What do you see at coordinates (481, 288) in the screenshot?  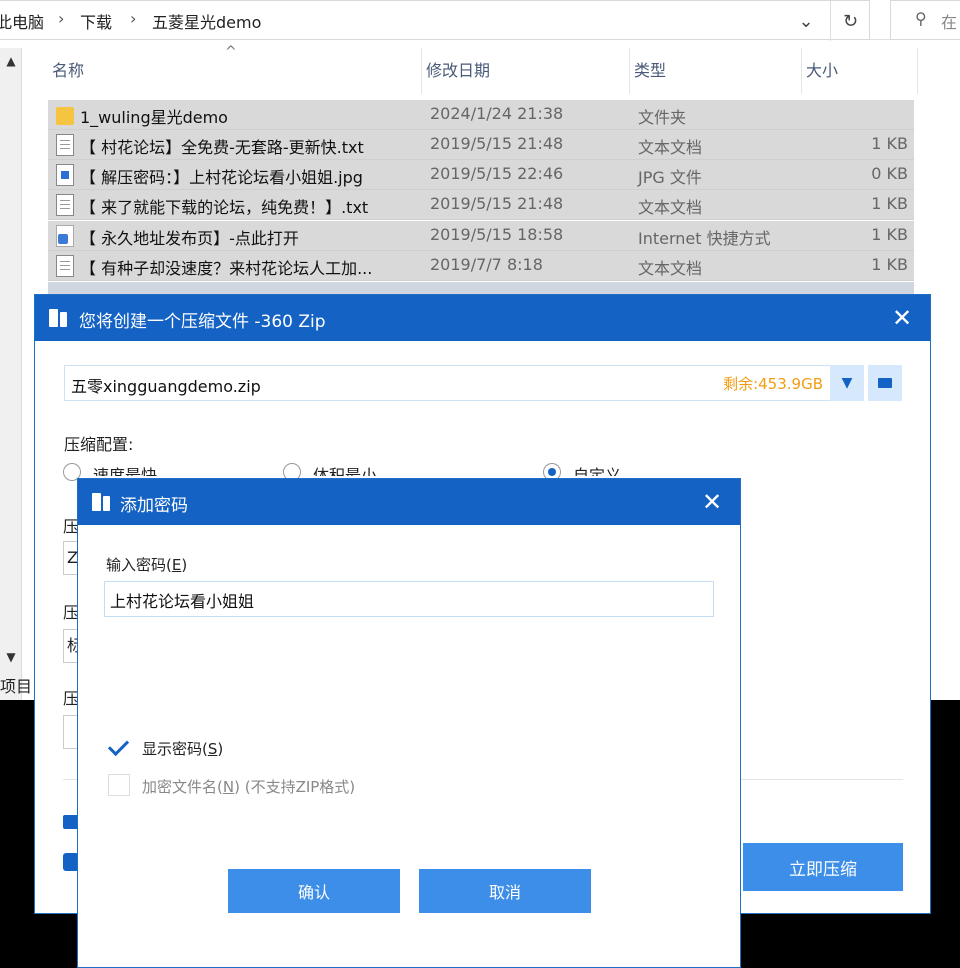 I see `file-row-partial` at bounding box center [481, 288].